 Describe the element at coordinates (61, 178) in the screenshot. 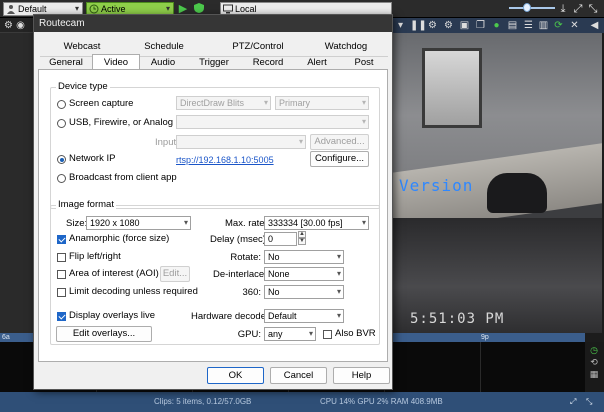

I see `broadcast-radio` at that location.